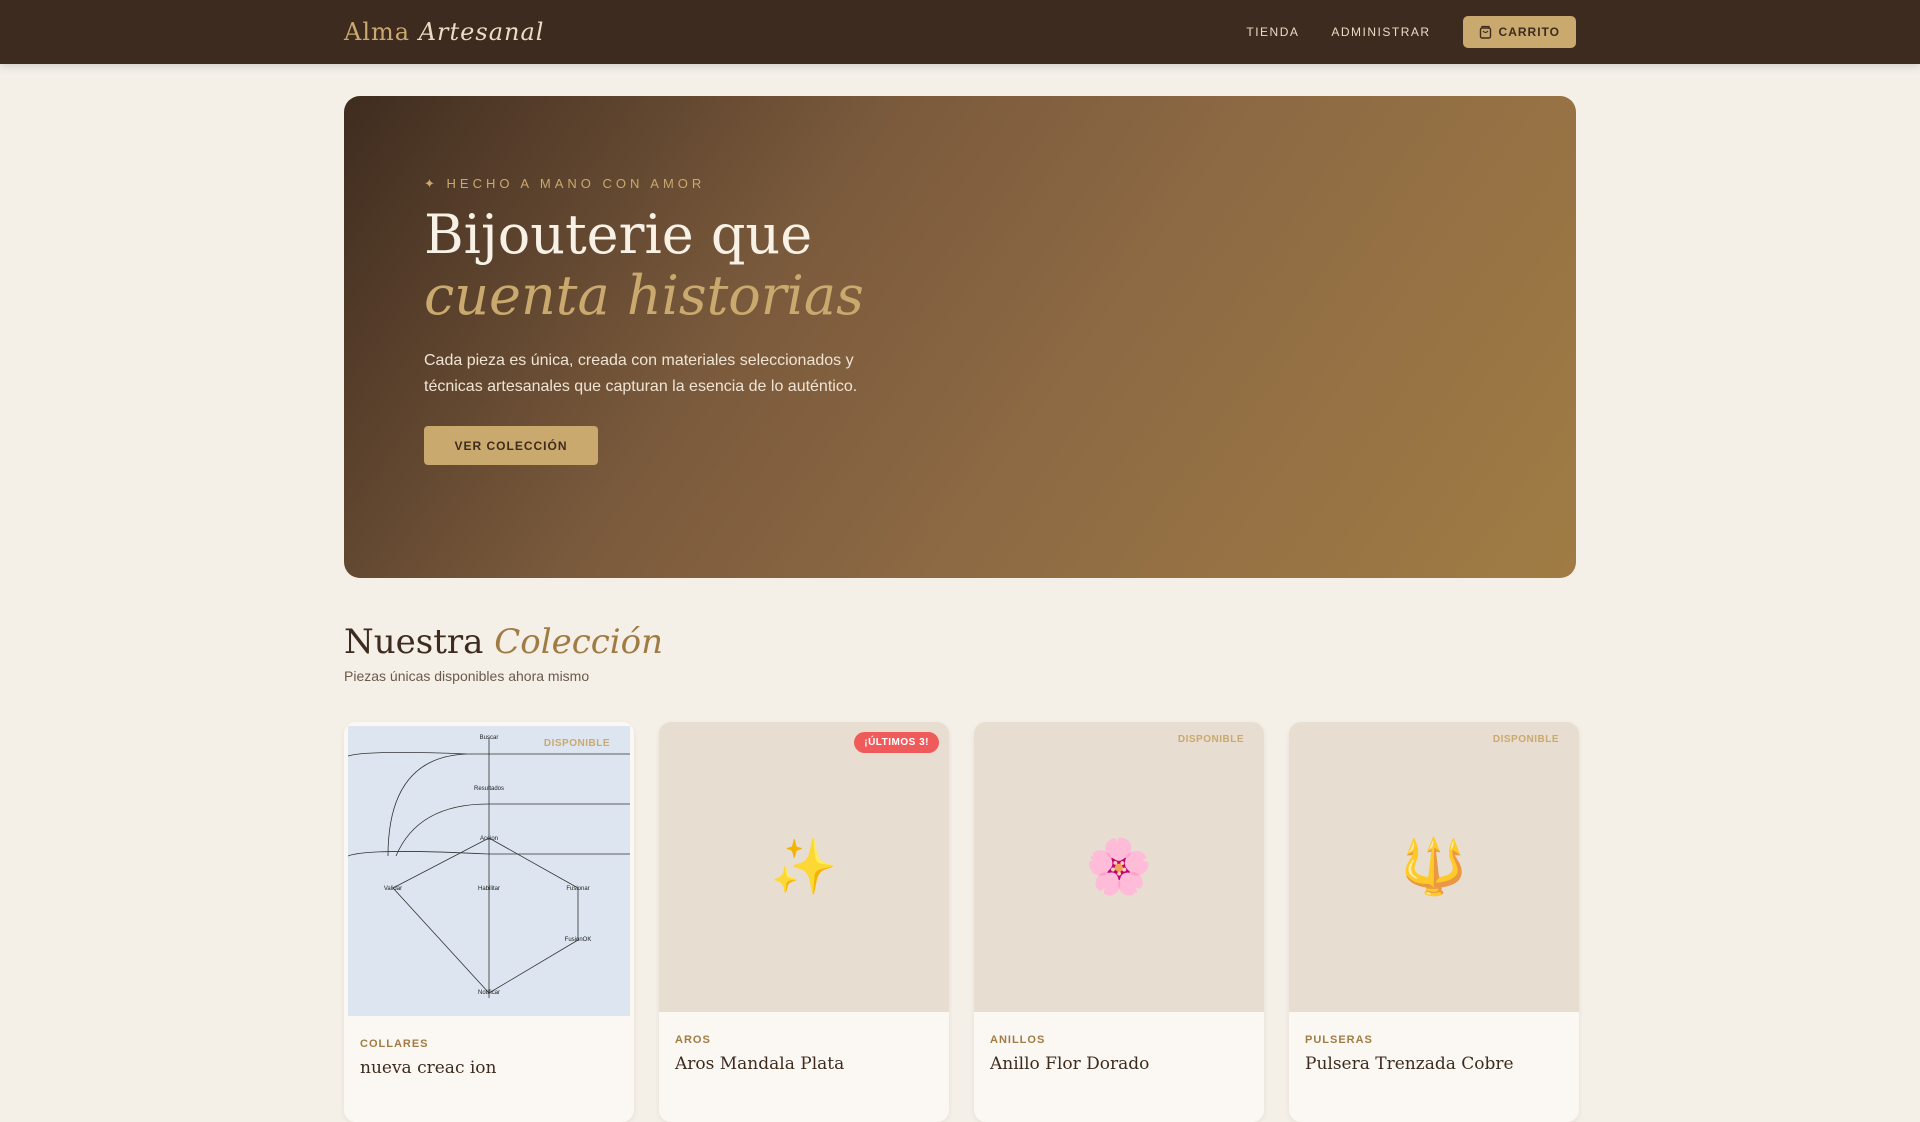 The image size is (1920, 1122). Describe the element at coordinates (489, 889) in the screenshot. I see `diagram-label: Habilitar` at that location.